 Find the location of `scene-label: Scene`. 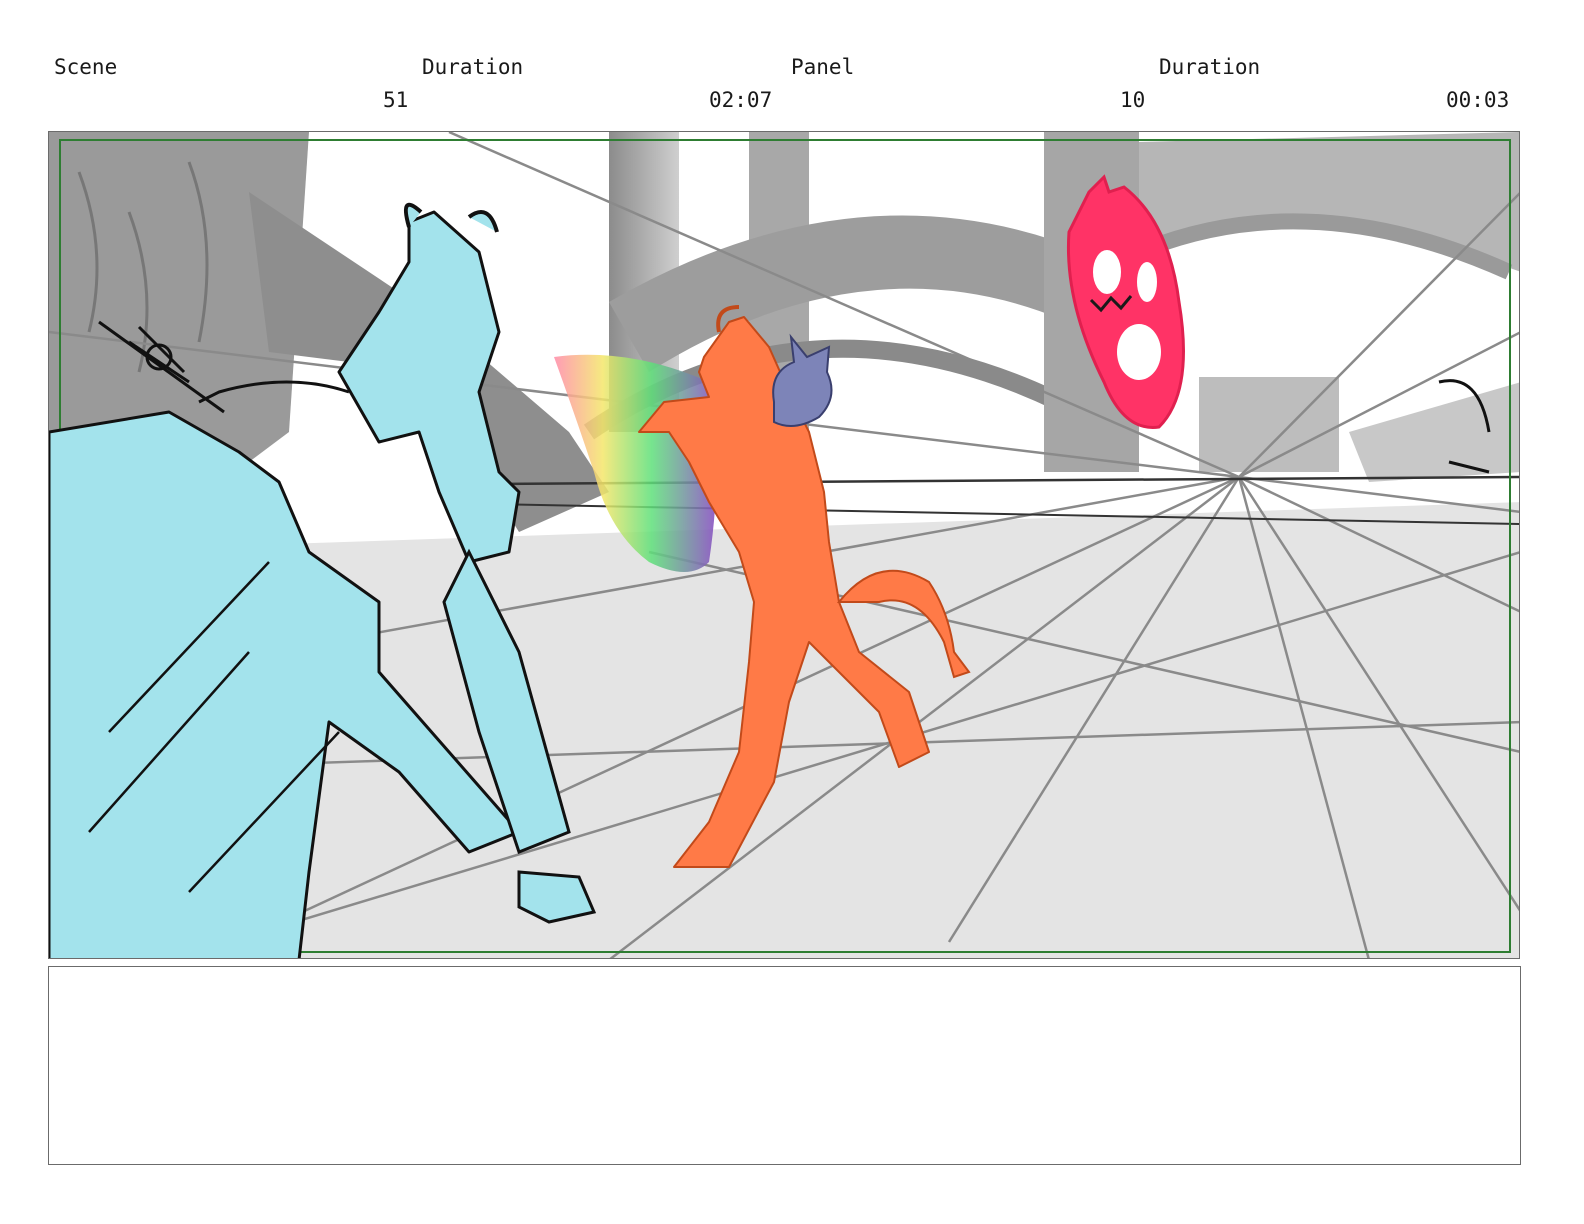

scene-label: Scene is located at coordinates (86, 67).